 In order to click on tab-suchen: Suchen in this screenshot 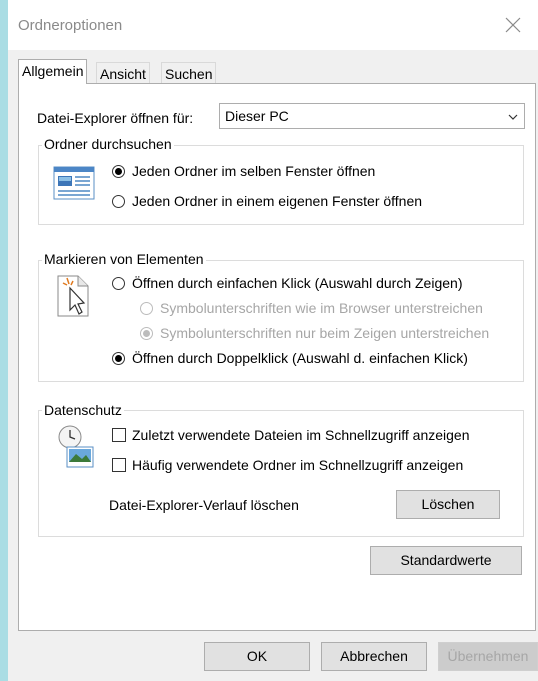, I will do `click(189, 73)`.